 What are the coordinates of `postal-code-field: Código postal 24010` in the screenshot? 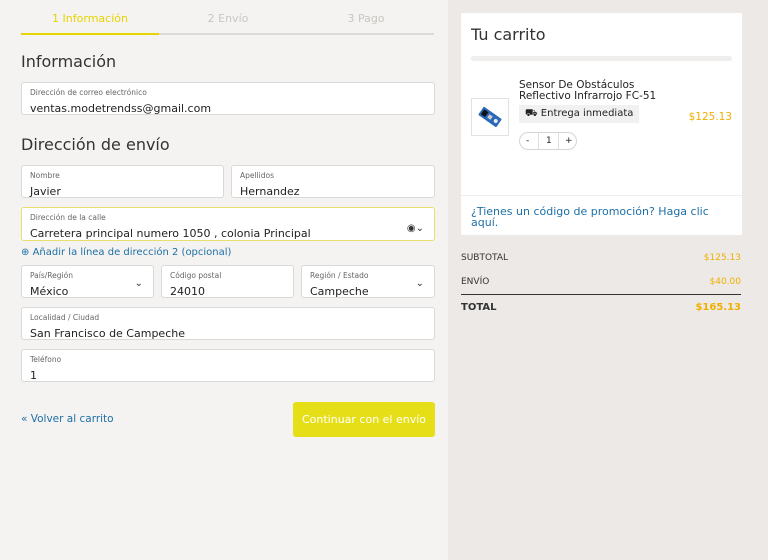 It's located at (227, 281).